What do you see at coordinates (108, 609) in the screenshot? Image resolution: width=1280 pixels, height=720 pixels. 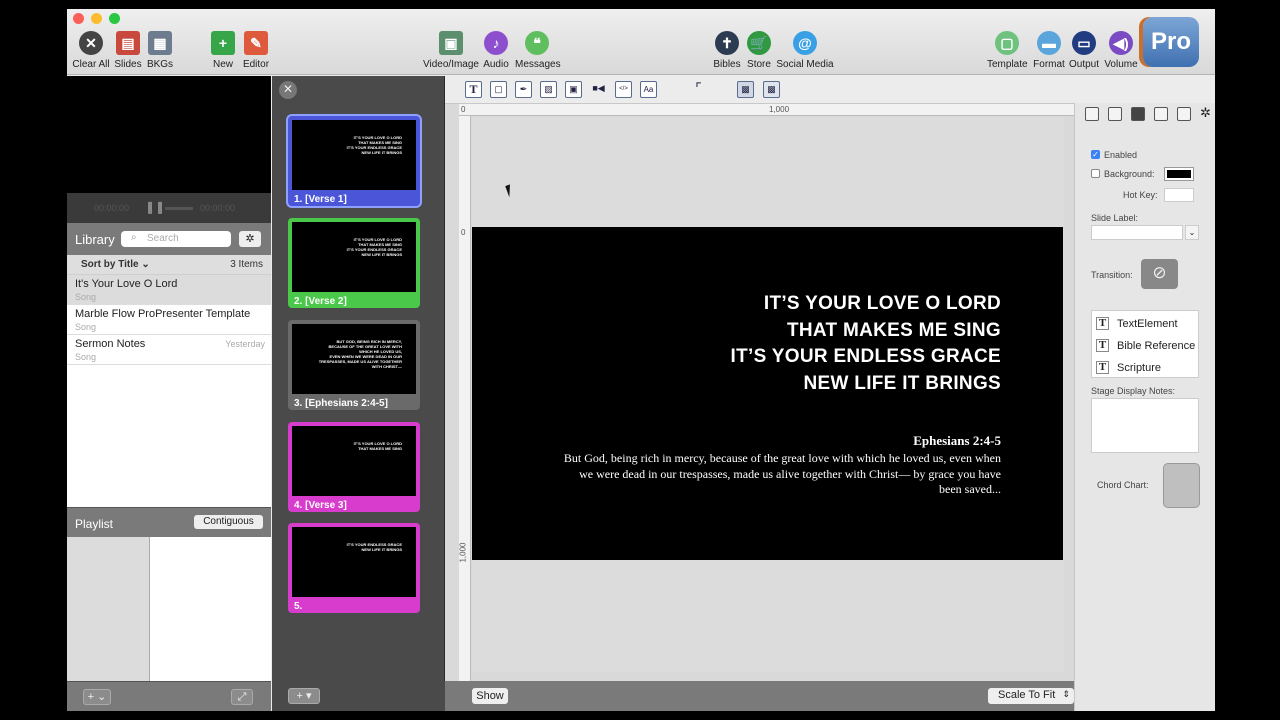 I see `playlist-list` at bounding box center [108, 609].